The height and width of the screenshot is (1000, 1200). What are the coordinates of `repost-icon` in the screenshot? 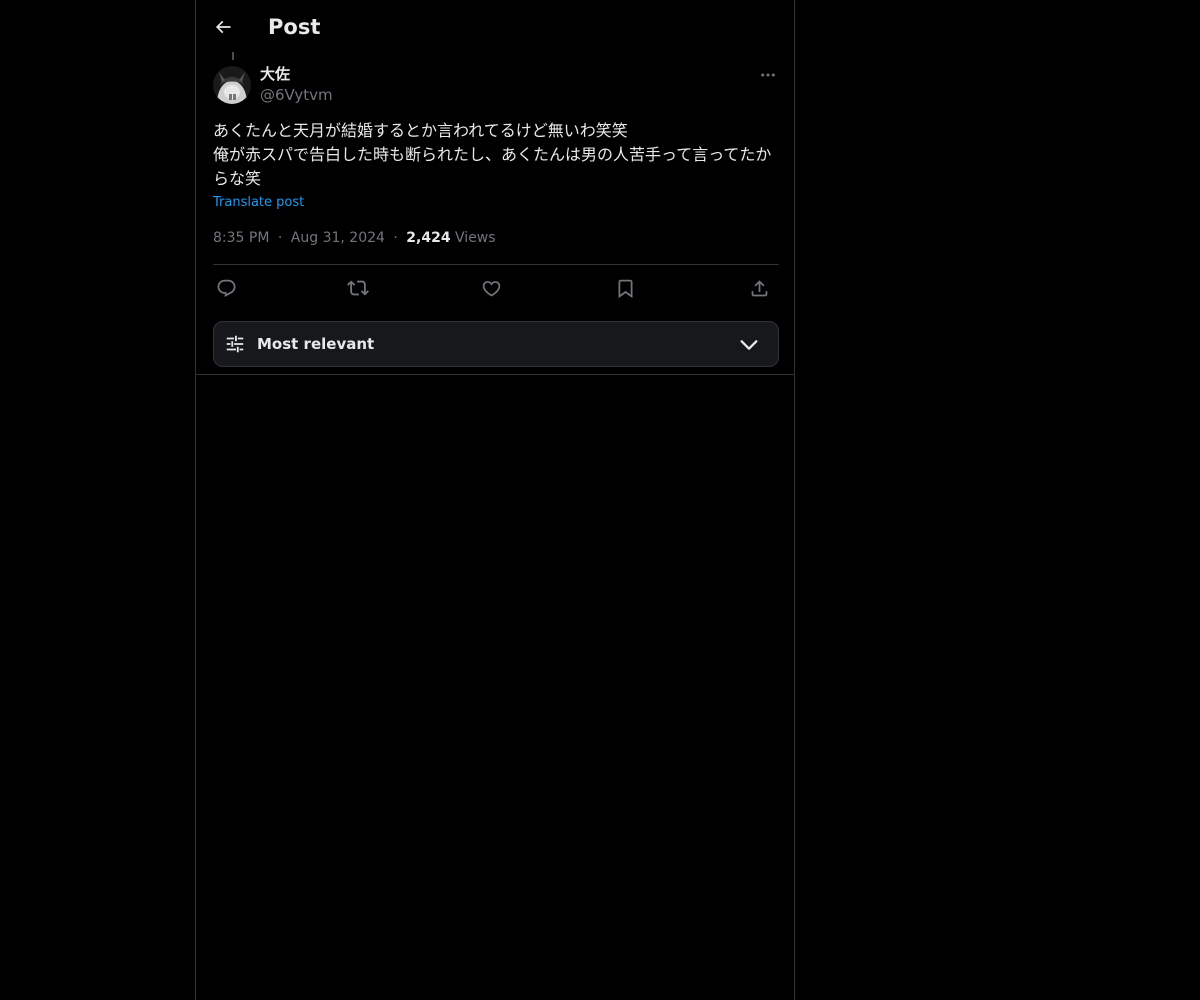 It's located at (358, 288).